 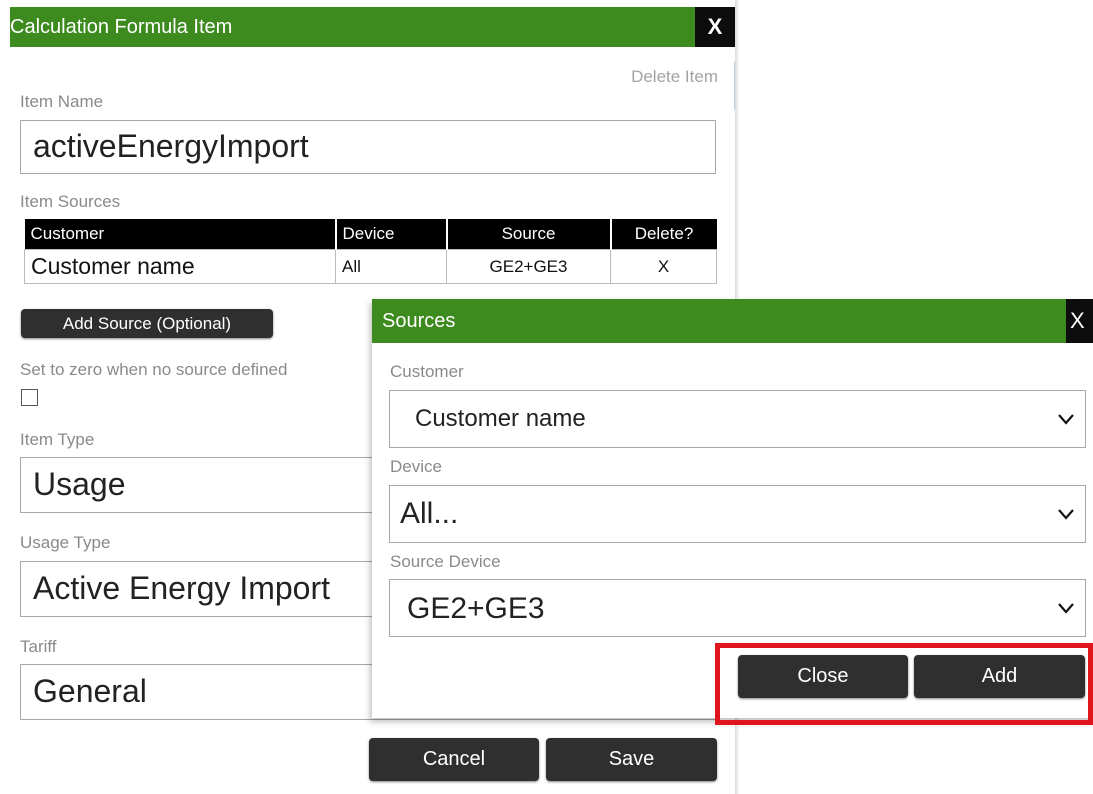 I want to click on column-header-customer: Customer, so click(x=180, y=234).